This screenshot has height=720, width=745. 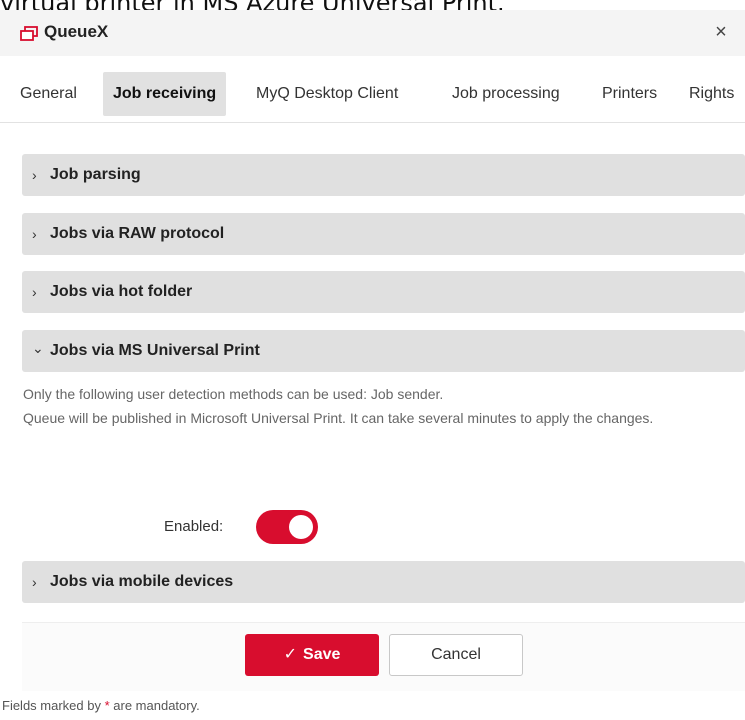 What do you see at coordinates (383, 351) in the screenshot?
I see `section-jobs-via-ms-universal-print: ⌄ Jobs via MS Universal Print` at bounding box center [383, 351].